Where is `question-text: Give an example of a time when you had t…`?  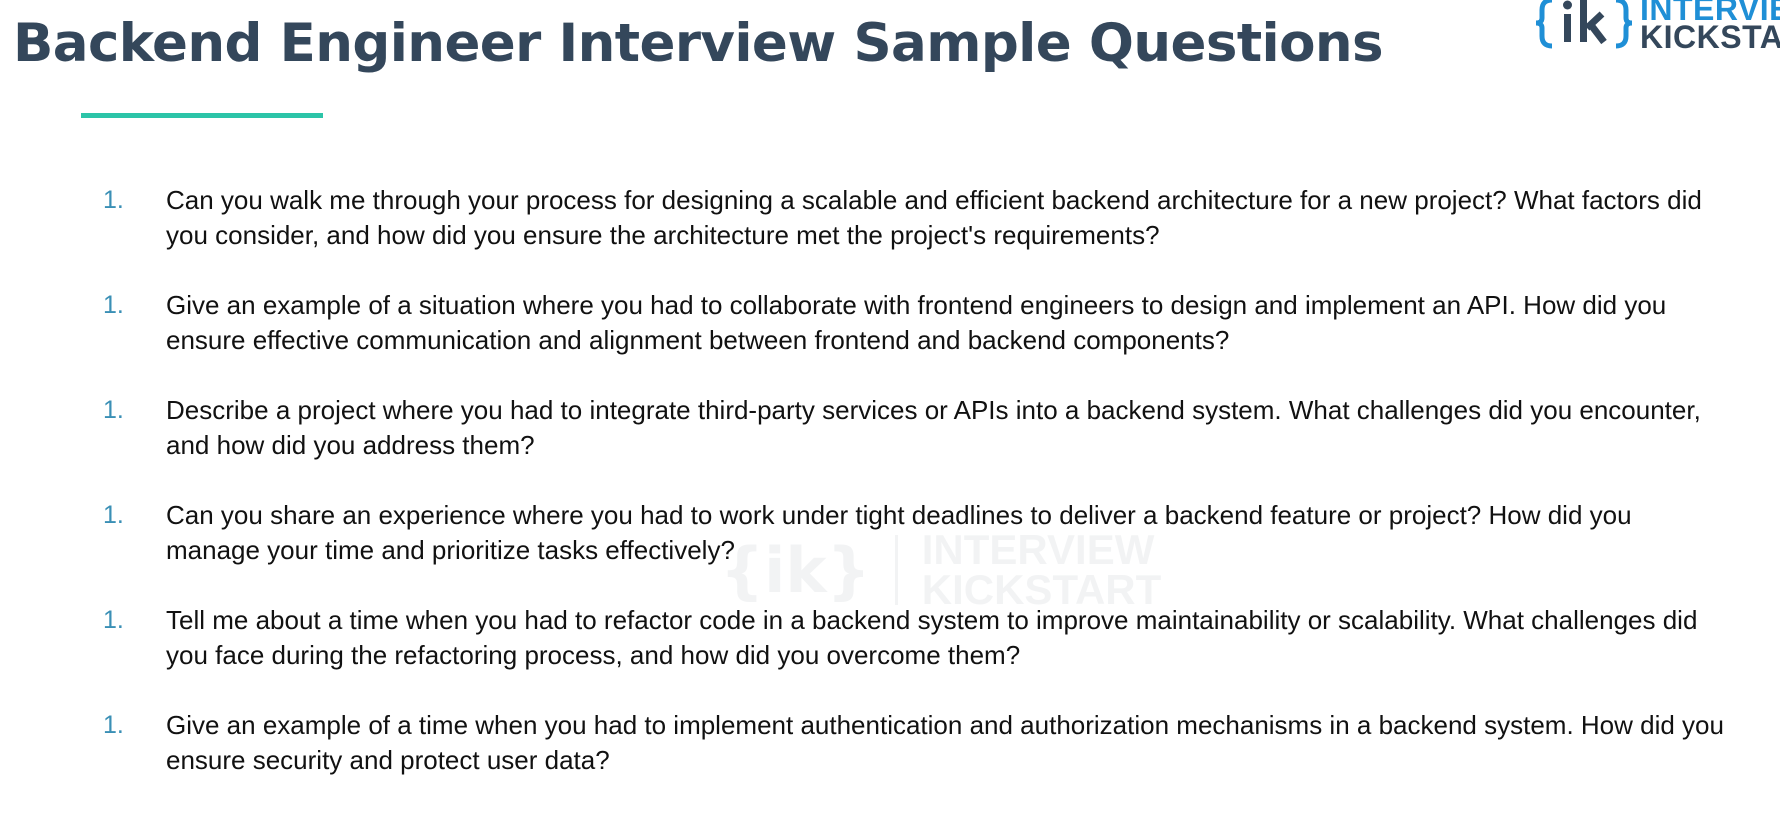 question-text: Give an example of a time when you had t… is located at coordinates (945, 742).